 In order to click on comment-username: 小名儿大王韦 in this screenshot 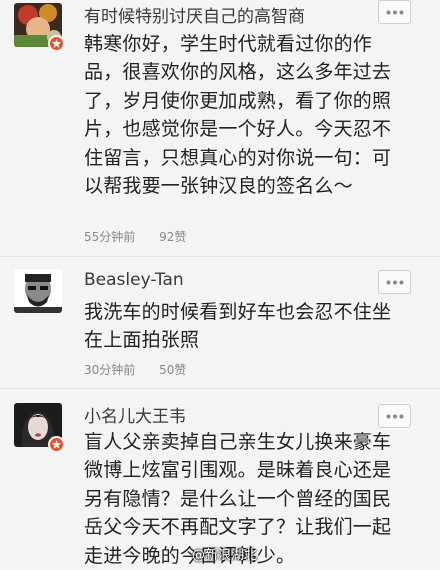, I will do `click(135, 414)`.